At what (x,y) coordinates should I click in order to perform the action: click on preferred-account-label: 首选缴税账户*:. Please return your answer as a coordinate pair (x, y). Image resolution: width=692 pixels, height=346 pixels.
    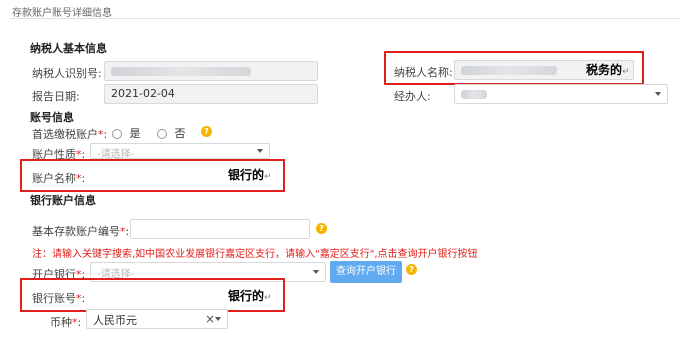
    Looking at the image, I should click on (70, 134).